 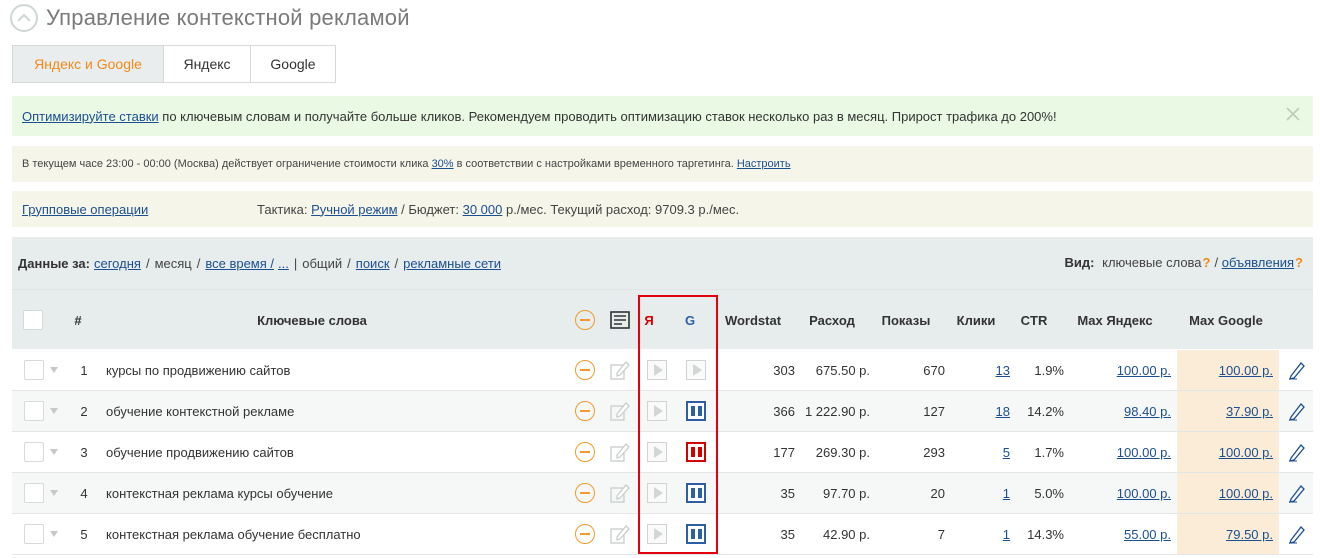 I want to click on max-google-bid-link: 79.50 р., so click(x=1249, y=534).